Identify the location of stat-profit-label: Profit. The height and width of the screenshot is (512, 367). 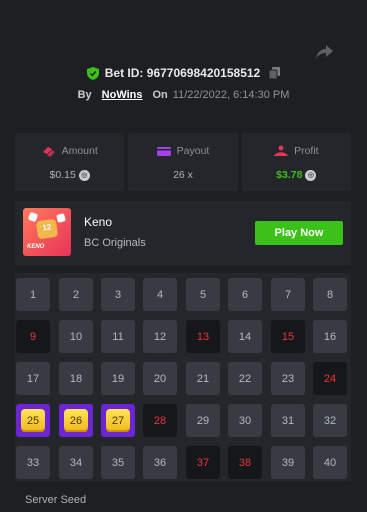
(306, 151).